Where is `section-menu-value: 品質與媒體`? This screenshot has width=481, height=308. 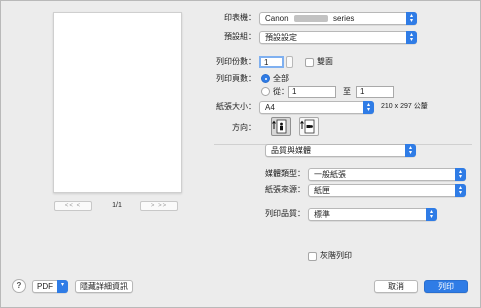 section-menu-value: 品質與媒體 is located at coordinates (291, 150).